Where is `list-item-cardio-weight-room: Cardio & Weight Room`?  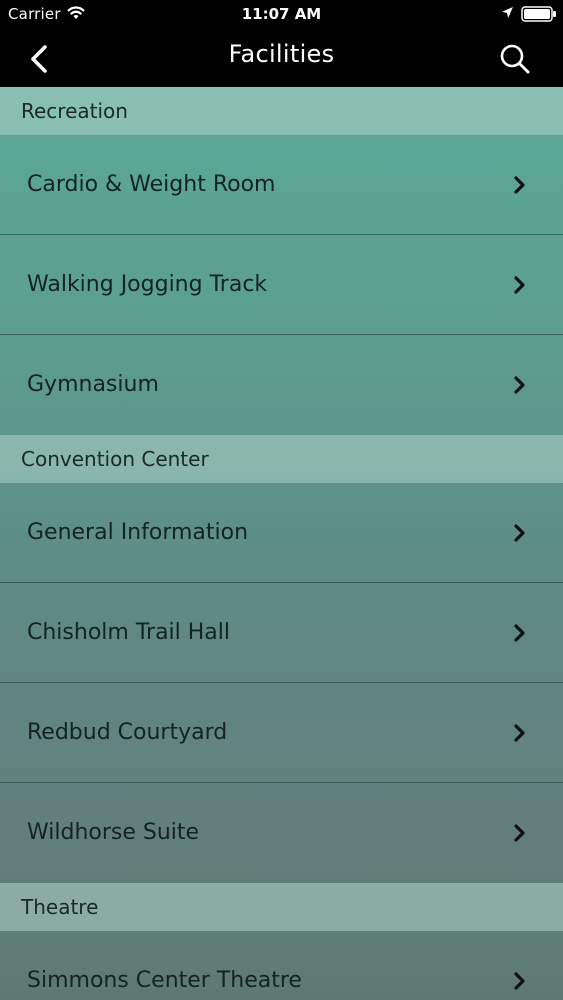 list-item-cardio-weight-room: Cardio & Weight Room is located at coordinates (281, 185).